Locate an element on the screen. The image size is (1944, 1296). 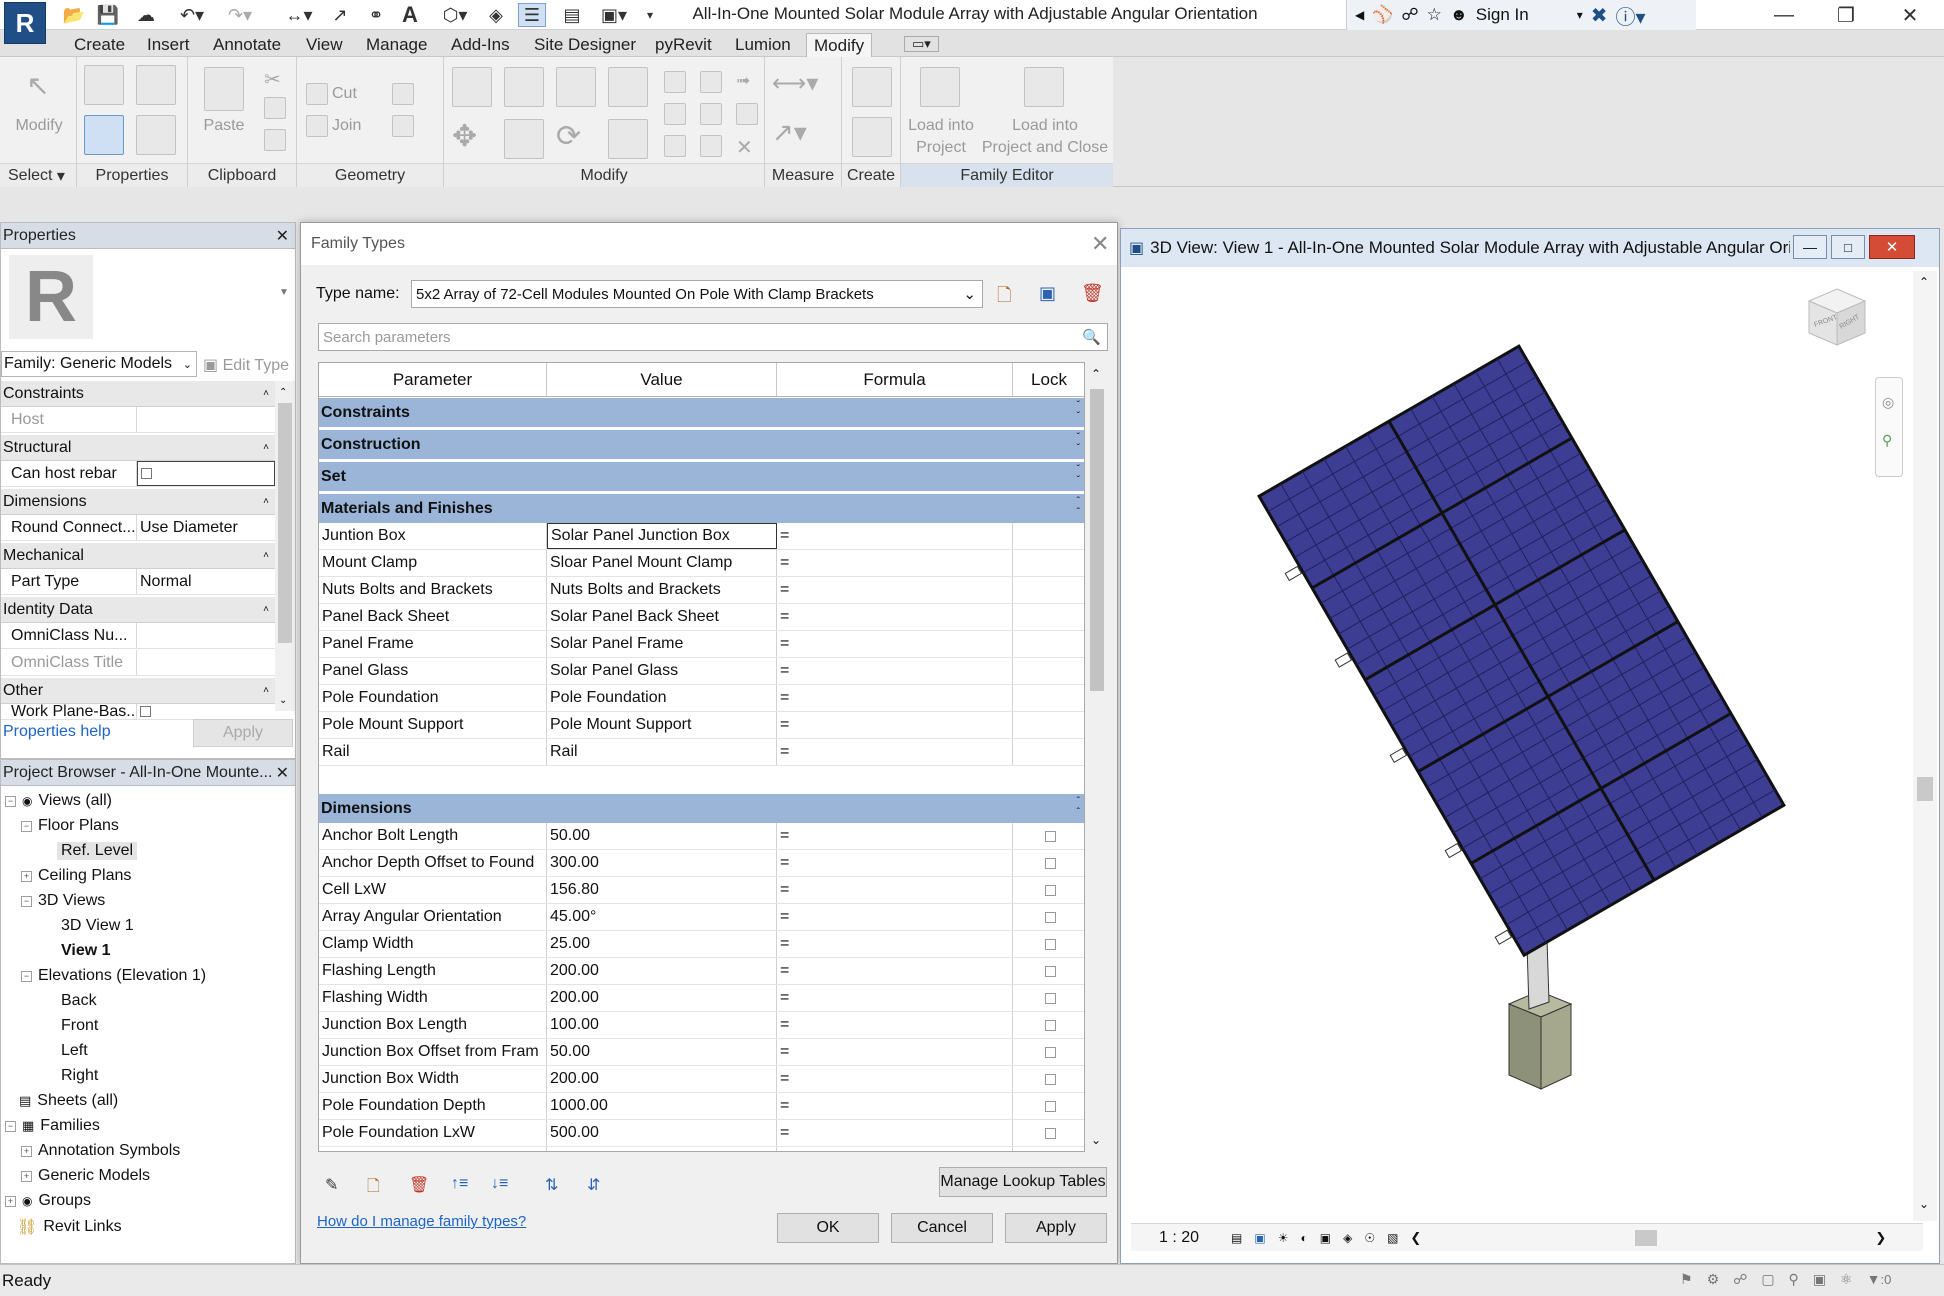
col-value: Value is located at coordinates (662, 380).